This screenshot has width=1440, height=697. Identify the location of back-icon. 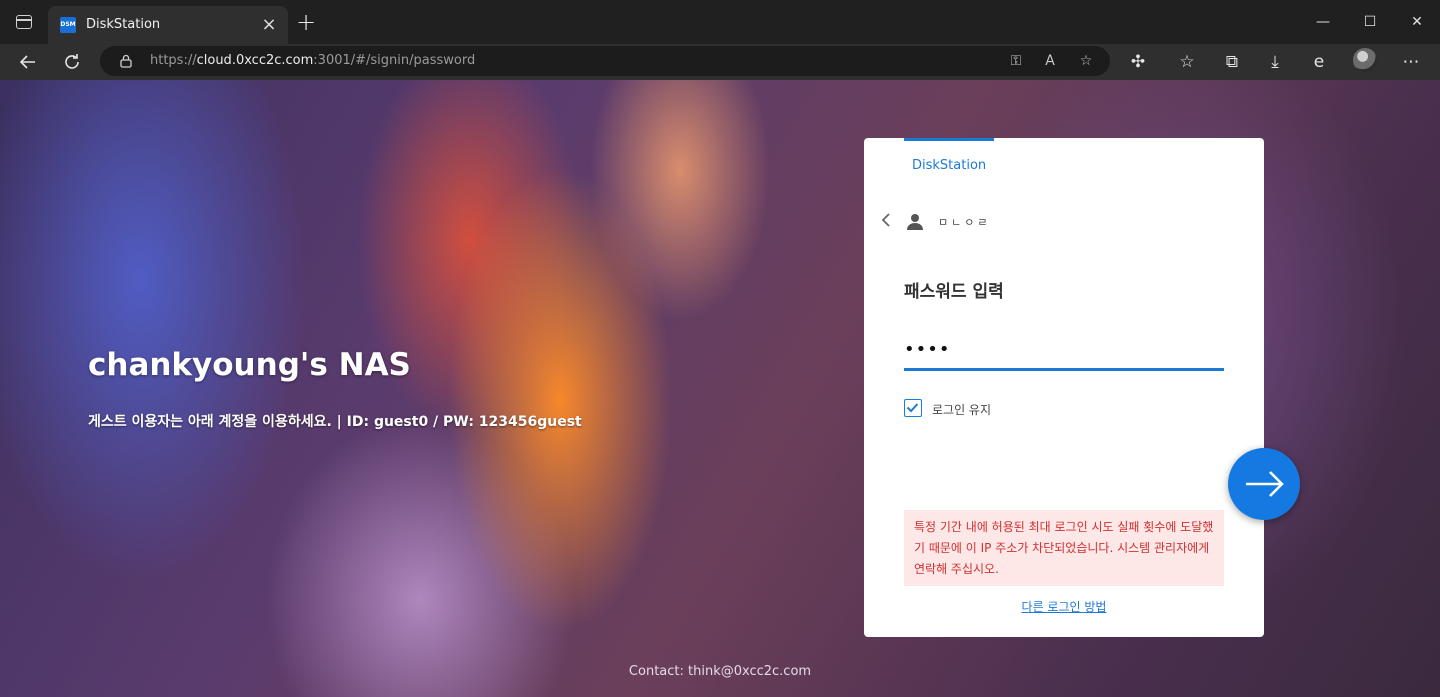
(28, 62).